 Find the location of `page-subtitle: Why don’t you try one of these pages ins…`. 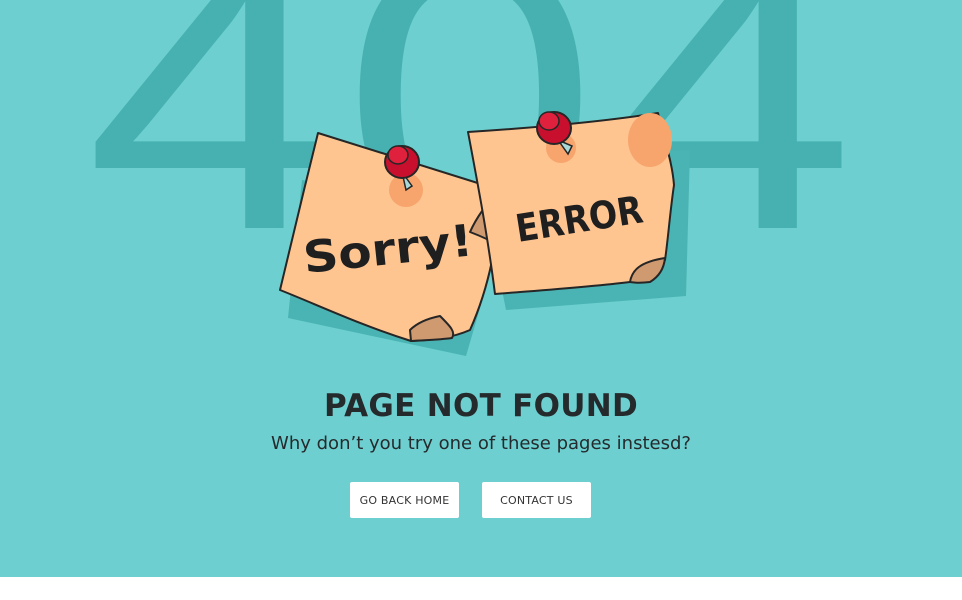

page-subtitle: Why don’t you try one of these pages ins… is located at coordinates (481, 443).